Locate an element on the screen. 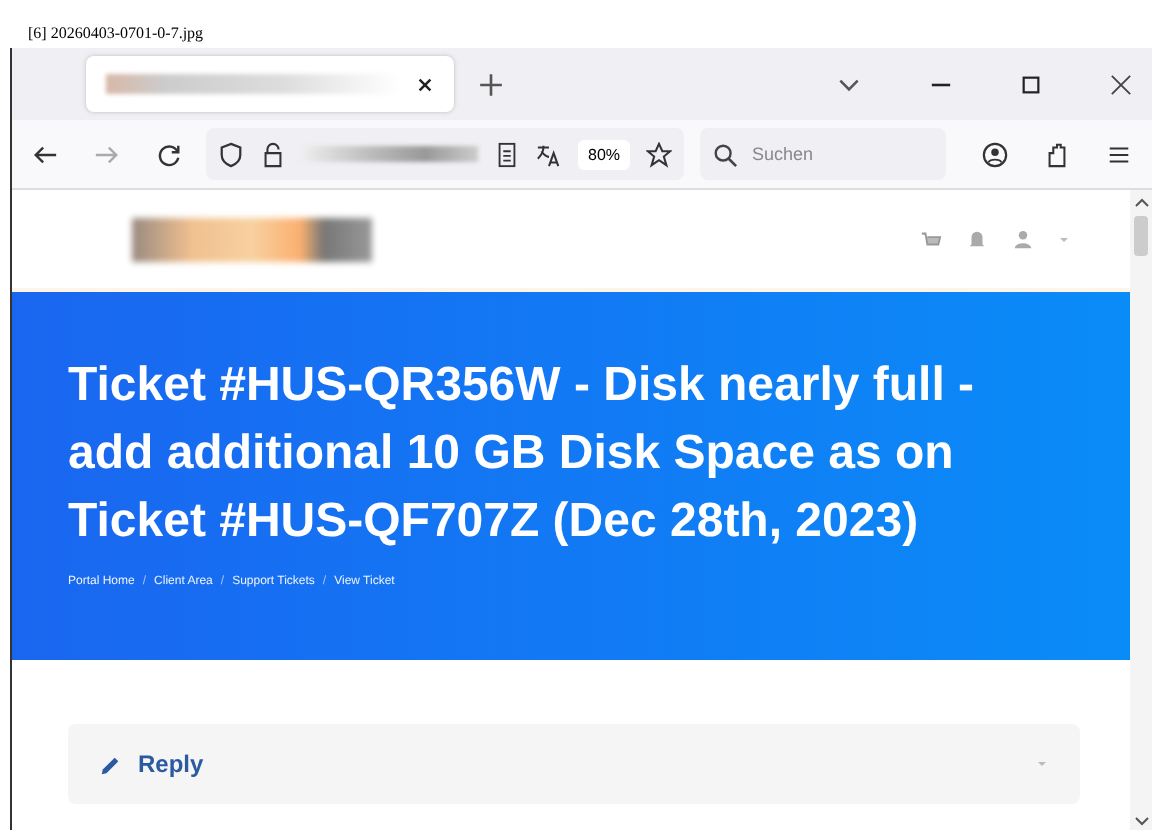 This screenshot has width=1152, height=830. new-tab-icon is located at coordinates (491, 84).